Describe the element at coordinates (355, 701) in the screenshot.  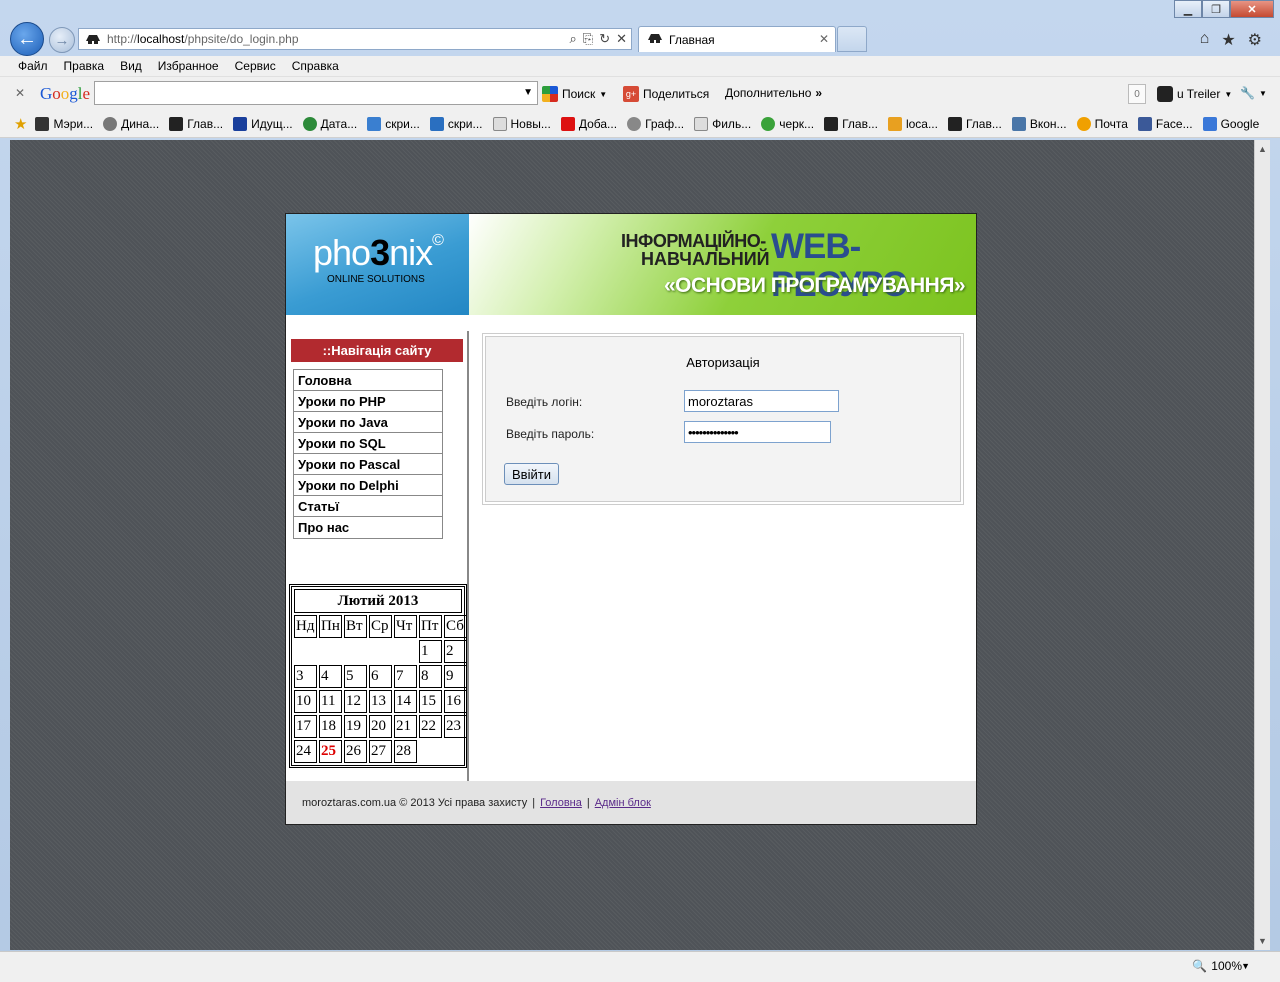
I see `calendar-day: 12` at that location.